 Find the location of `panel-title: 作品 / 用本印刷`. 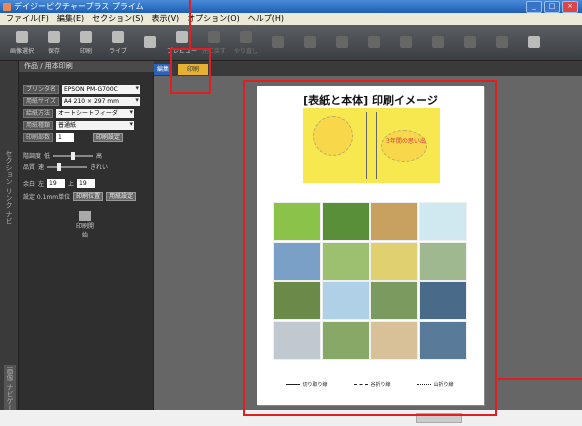

panel-title: 作品 / 用本印刷 is located at coordinates (86, 66).